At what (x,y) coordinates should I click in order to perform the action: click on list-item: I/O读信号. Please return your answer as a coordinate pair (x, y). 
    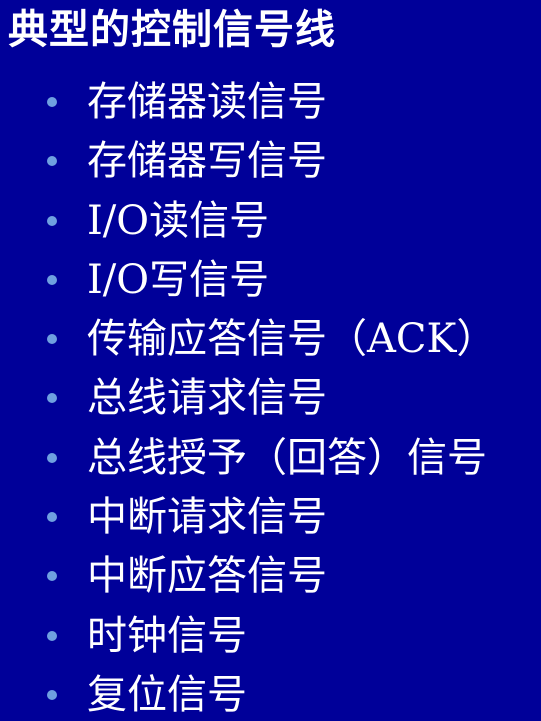
    Looking at the image, I should click on (270, 221).